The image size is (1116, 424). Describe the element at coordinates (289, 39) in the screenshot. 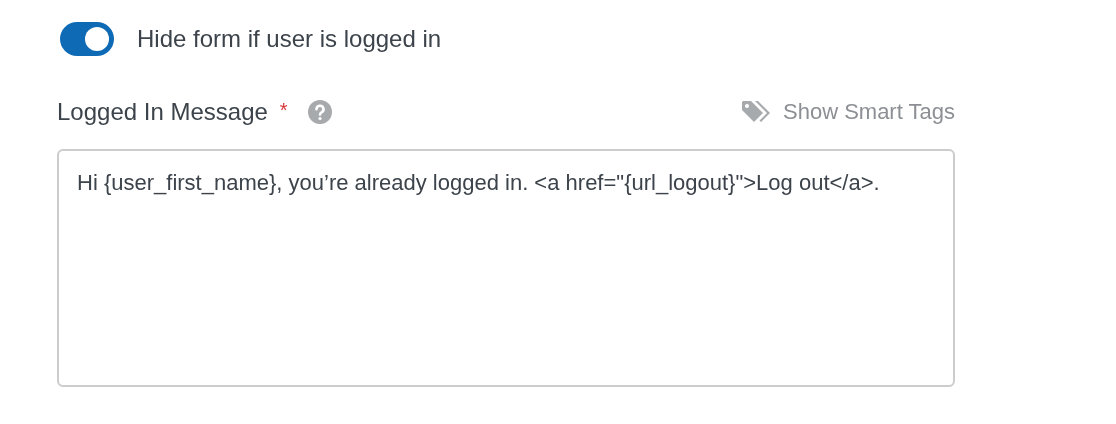

I see `toggle-label: Hide form if user is logged in` at that location.